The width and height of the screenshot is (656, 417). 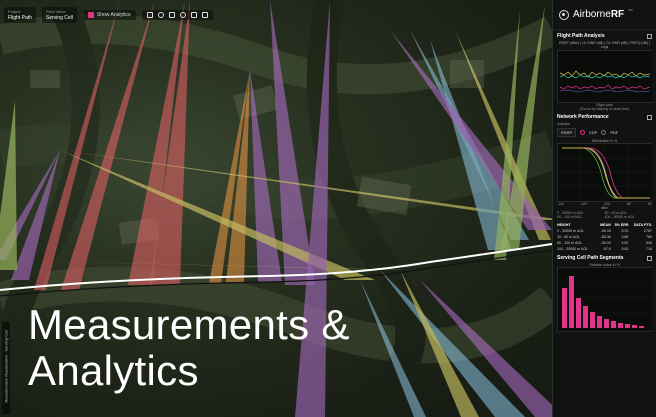 I want to click on rotate-icon, so click(x=160, y=15).